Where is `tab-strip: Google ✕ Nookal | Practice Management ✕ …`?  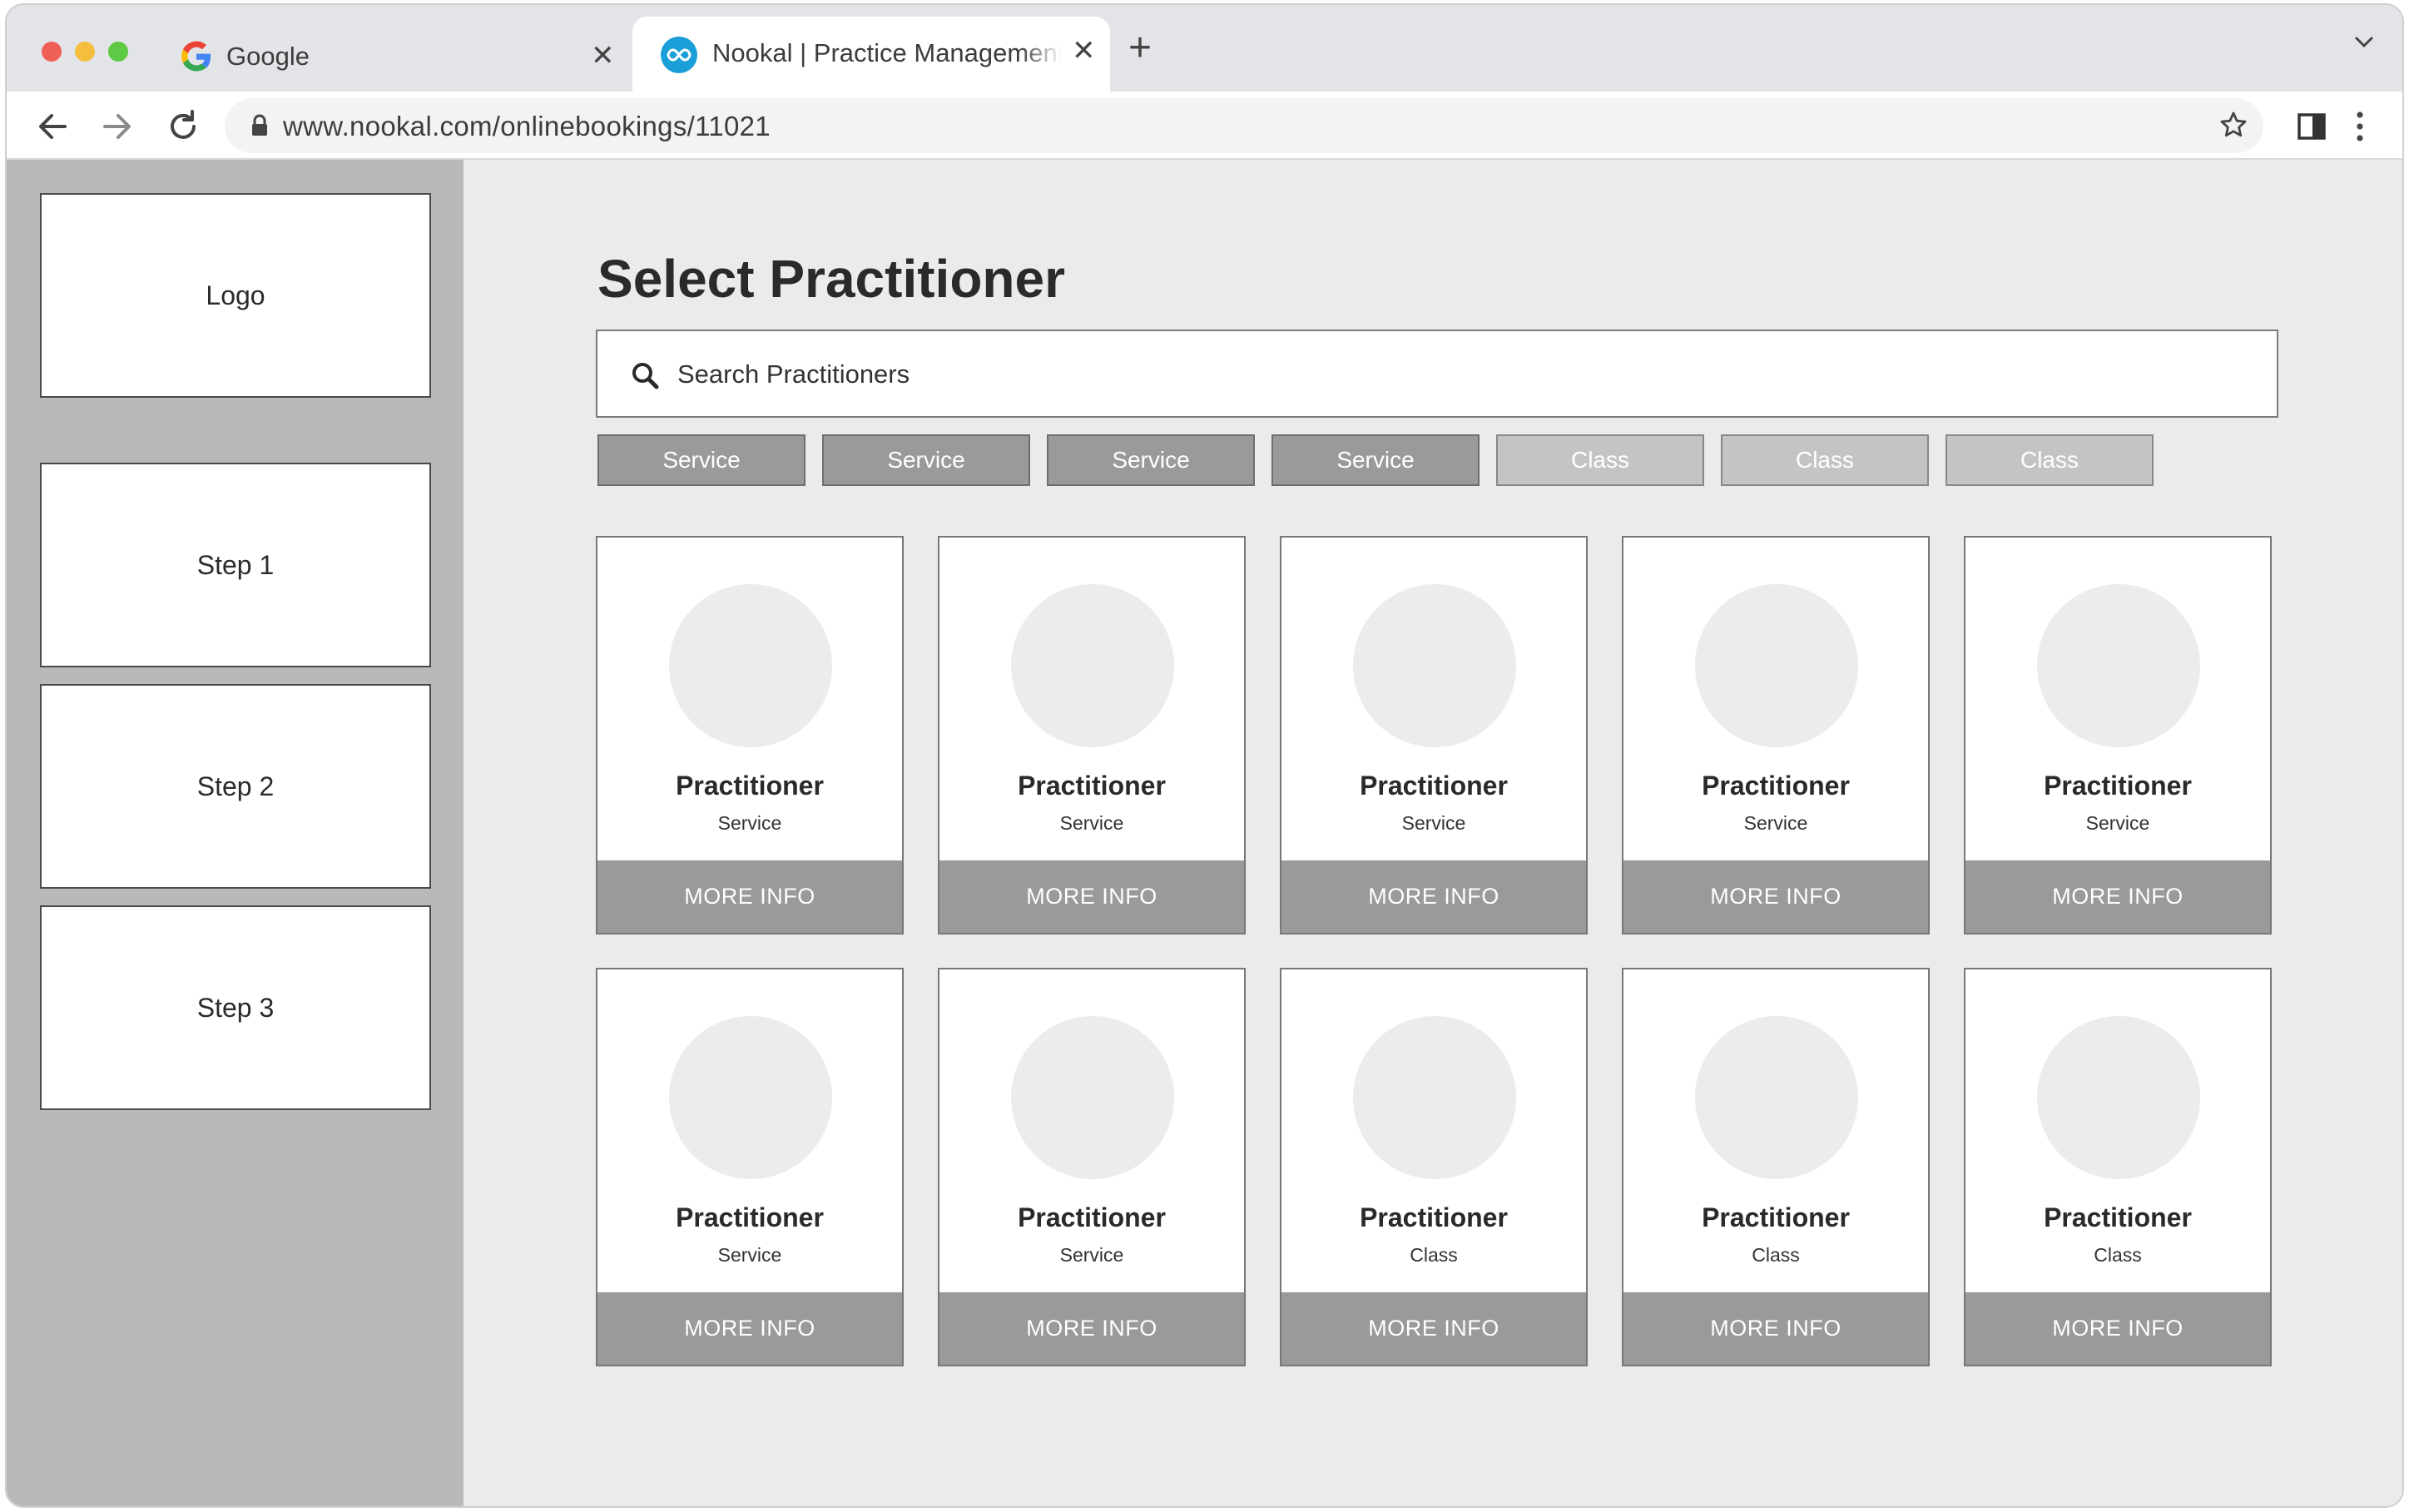
tab-strip: Google ✕ Nookal | Practice Management ✕ … is located at coordinates (1204, 48).